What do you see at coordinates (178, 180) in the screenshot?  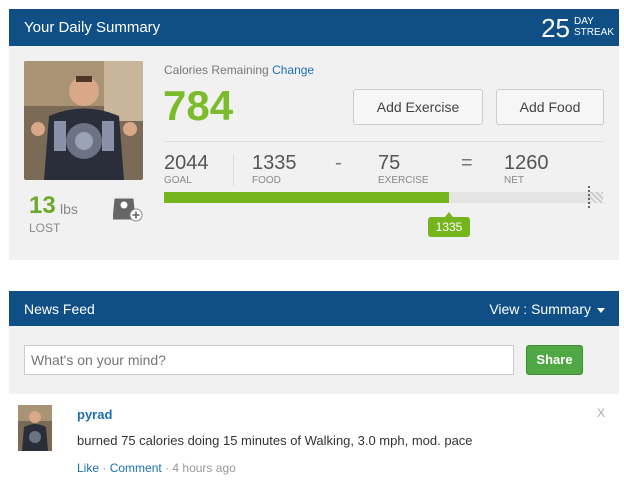 I see `goal-label: GOAL` at bounding box center [178, 180].